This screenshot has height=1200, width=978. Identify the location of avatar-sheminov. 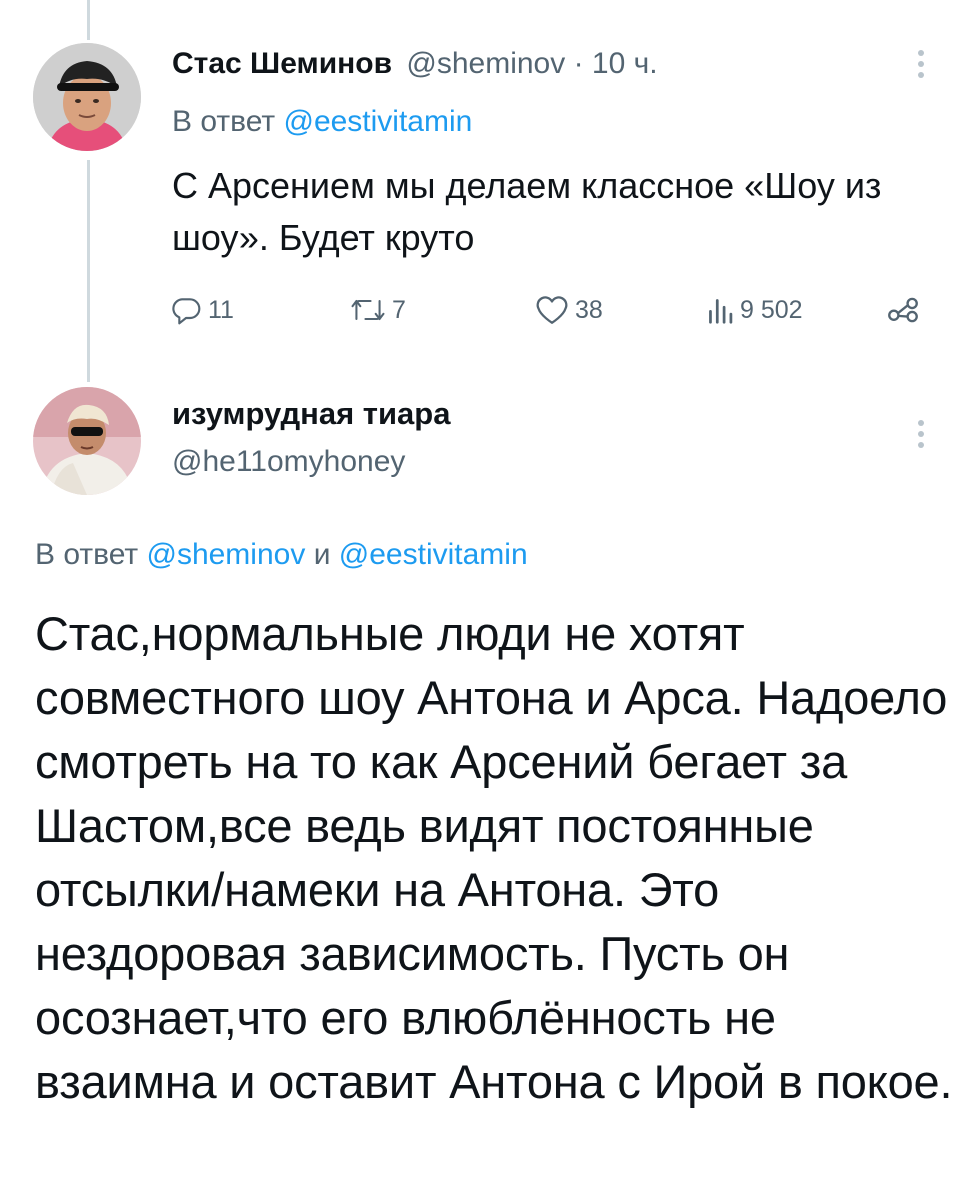
(87, 97).